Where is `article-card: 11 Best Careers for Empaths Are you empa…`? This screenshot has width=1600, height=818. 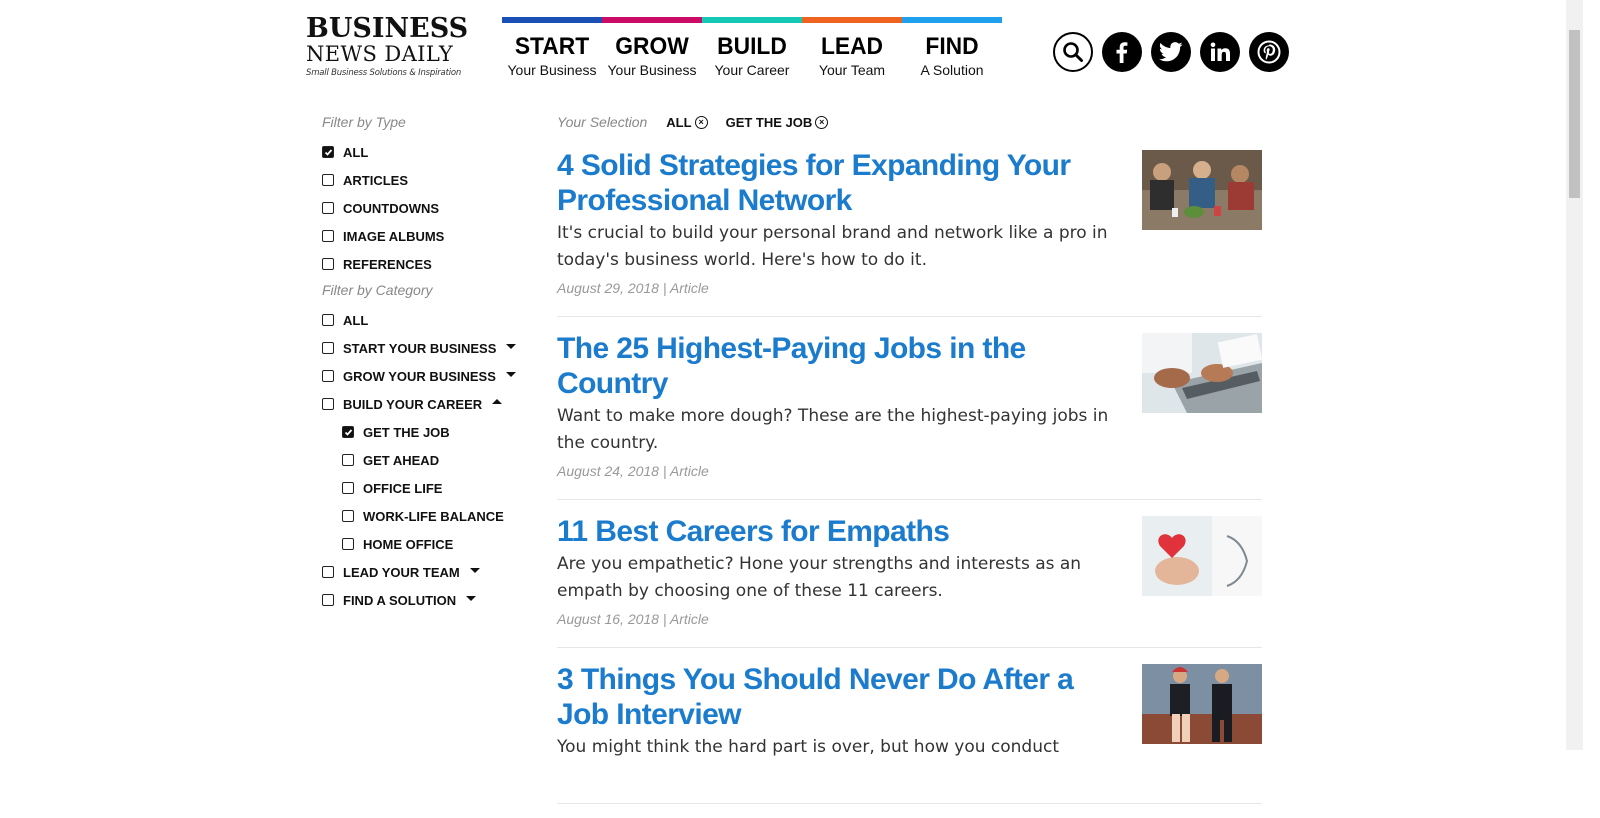
article-card: 11 Best Careers for Empaths Are you empa… is located at coordinates (909, 581).